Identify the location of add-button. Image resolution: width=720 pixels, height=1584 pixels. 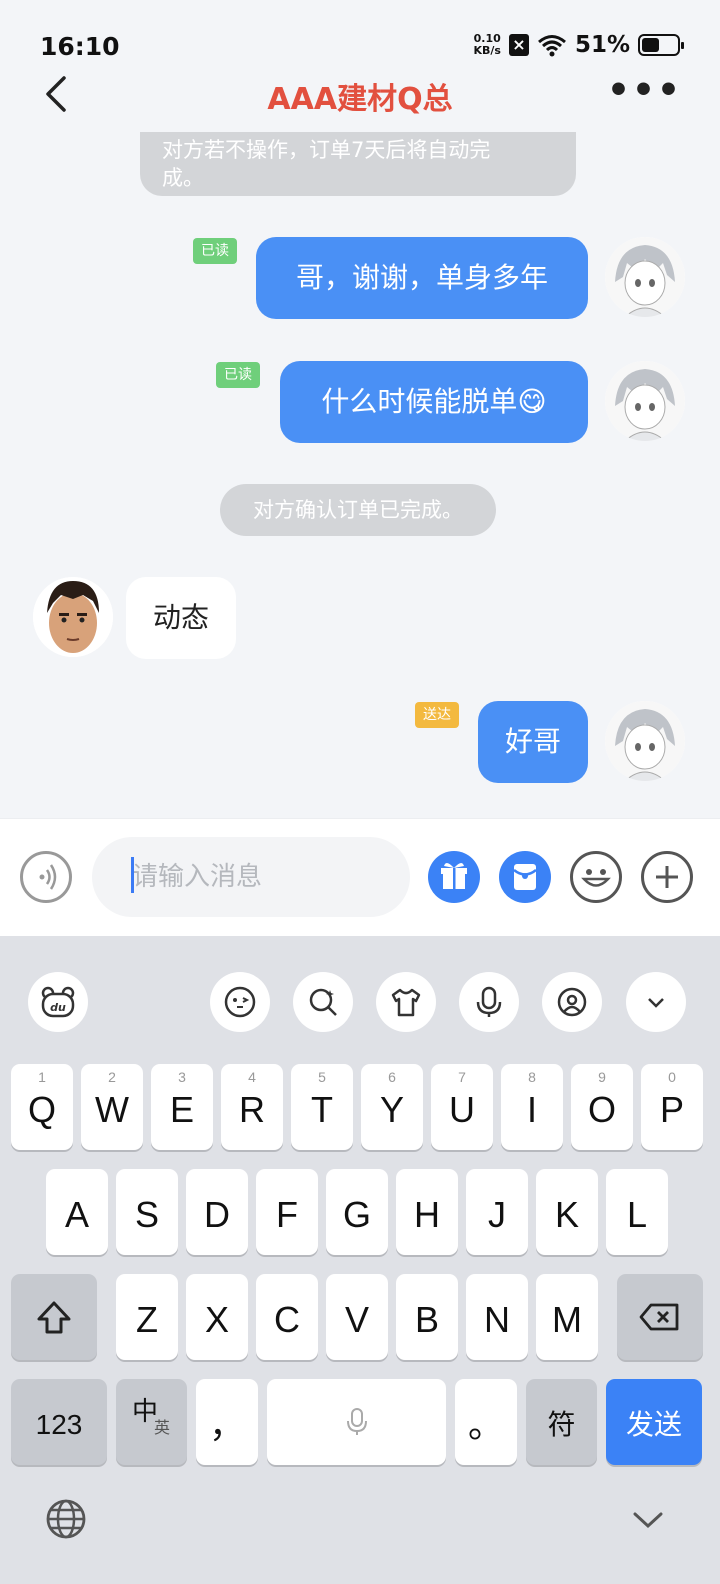
(667, 877).